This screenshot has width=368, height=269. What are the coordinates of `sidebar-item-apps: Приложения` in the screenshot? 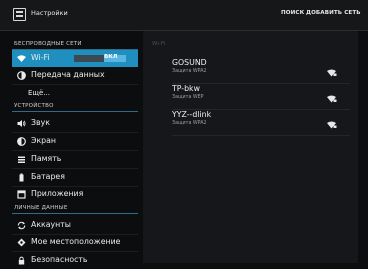 It's located at (75, 194).